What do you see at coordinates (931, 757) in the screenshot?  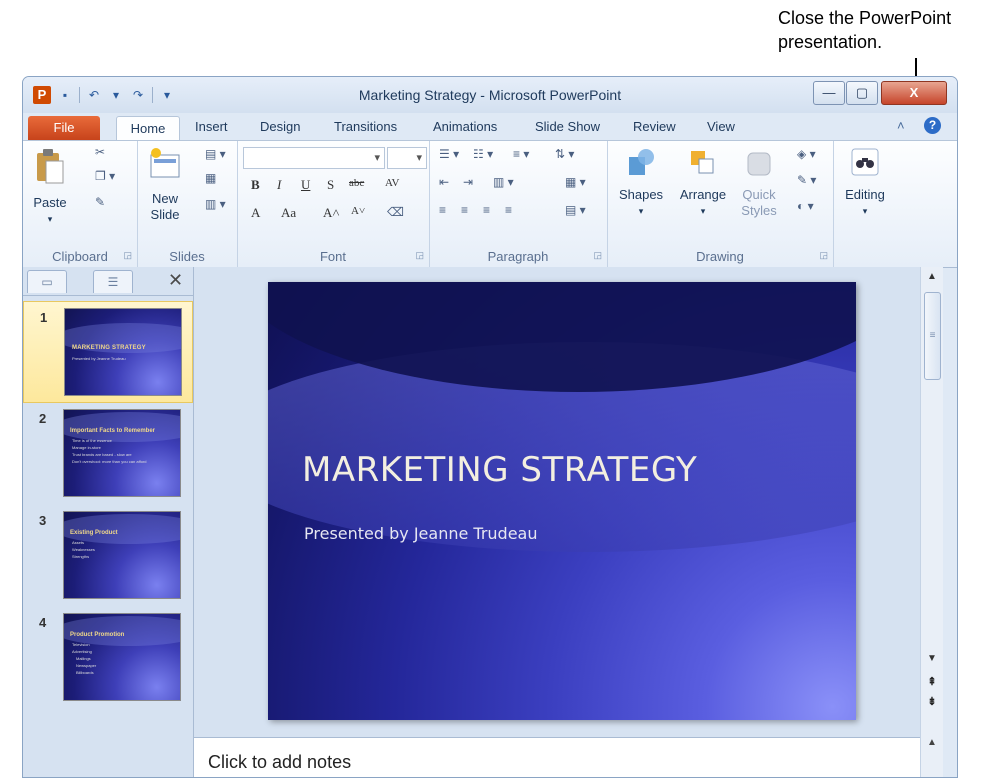 I see `notes-scroll-up-icon: ▲` at bounding box center [931, 757].